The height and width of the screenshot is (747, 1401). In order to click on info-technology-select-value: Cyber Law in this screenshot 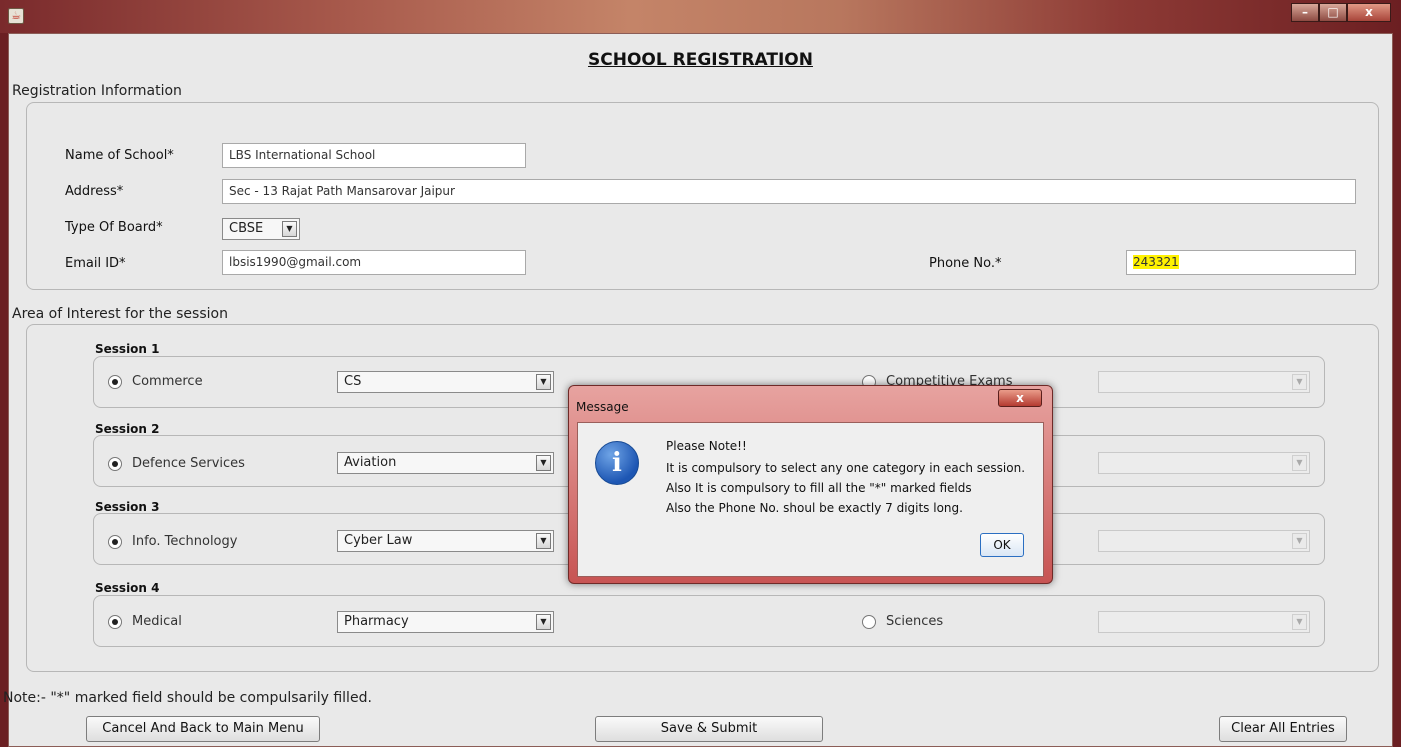, I will do `click(378, 540)`.